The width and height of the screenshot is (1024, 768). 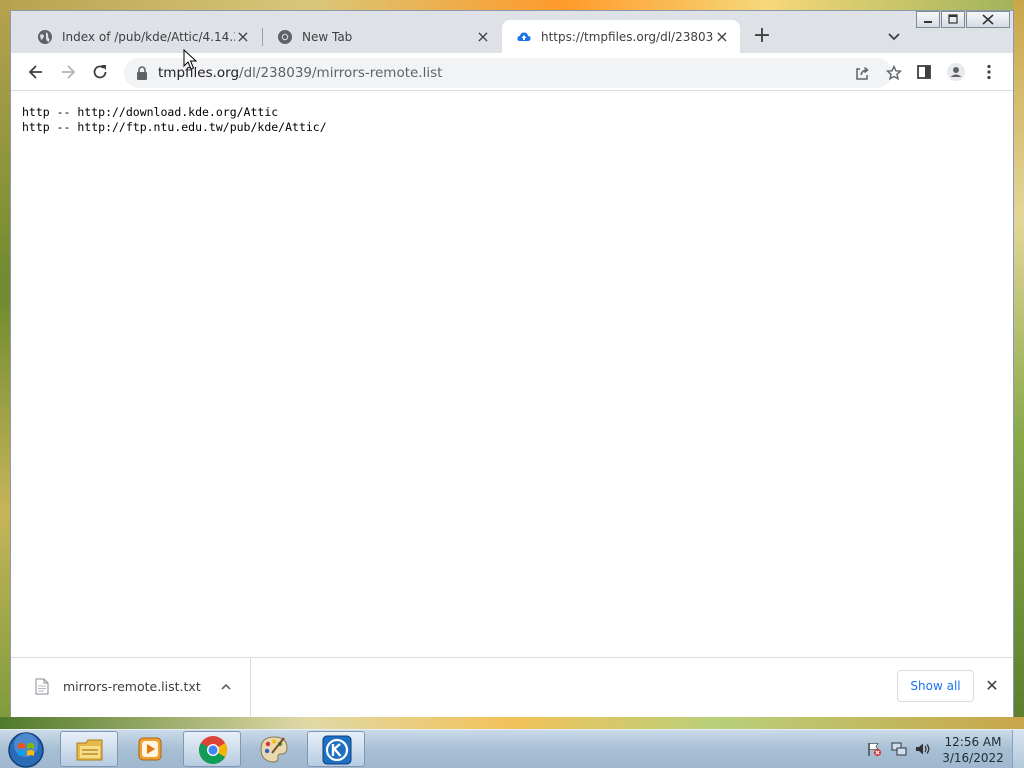 I want to click on desktop-wallpaper-right, so click(x=1018, y=365).